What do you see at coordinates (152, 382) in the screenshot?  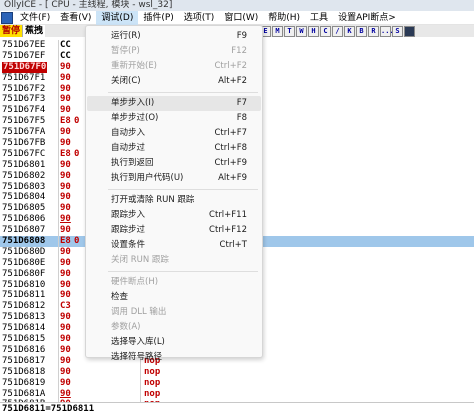 I see `row-instruction: nop` at bounding box center [152, 382].